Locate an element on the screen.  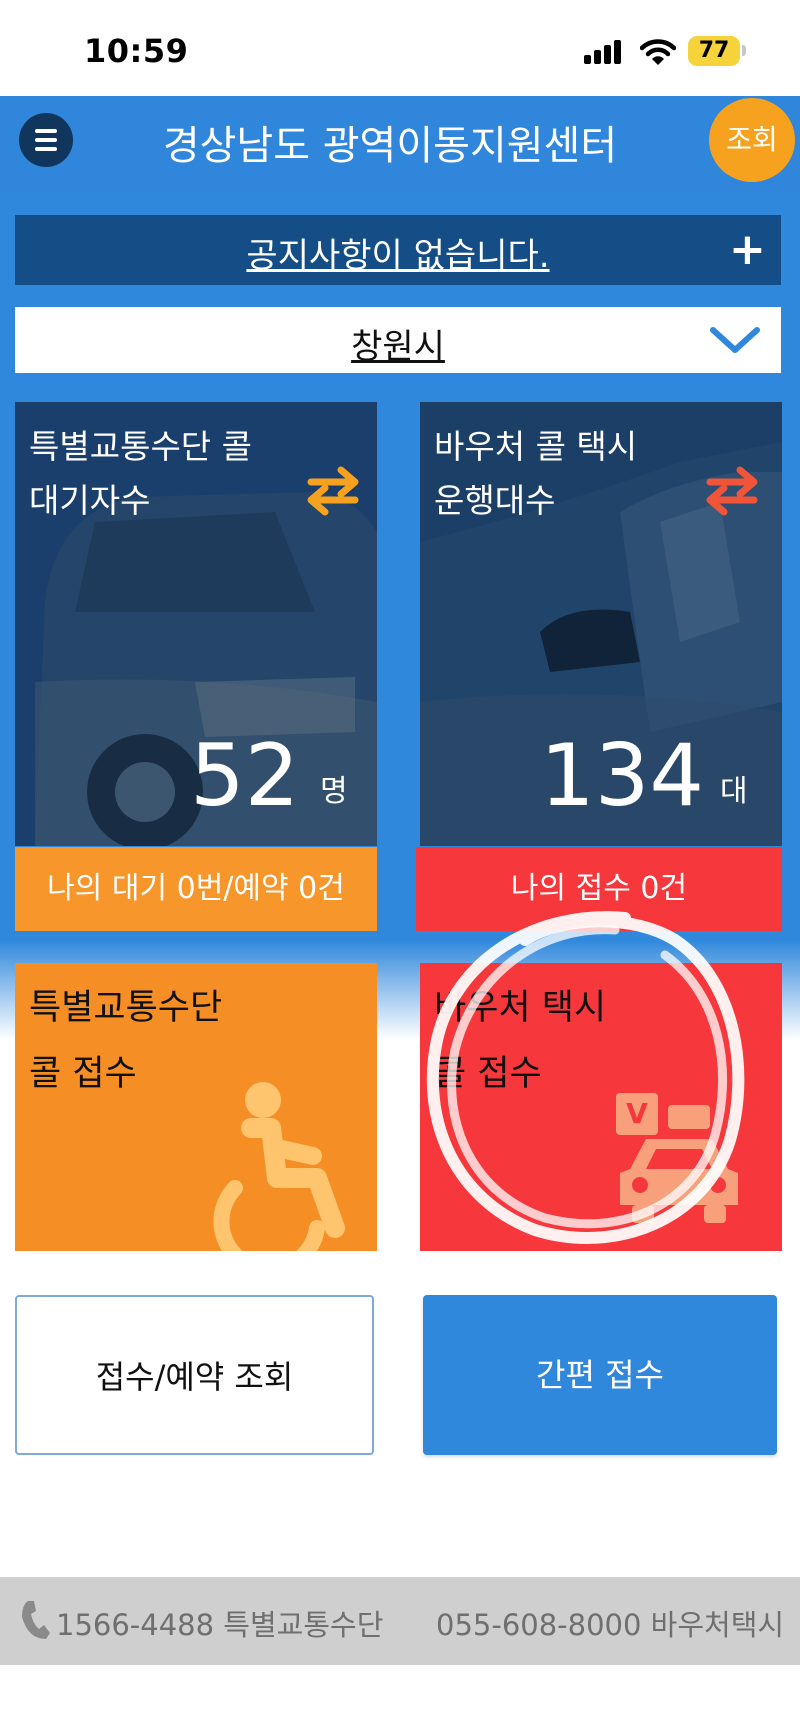
notice-bar: 공지사항이 없습니다. + is located at coordinates (398, 250).